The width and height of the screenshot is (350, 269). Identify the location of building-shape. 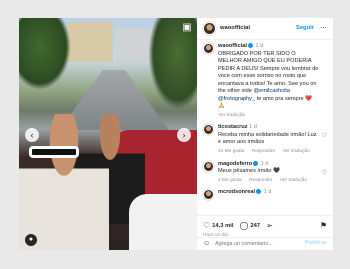
(90, 42).